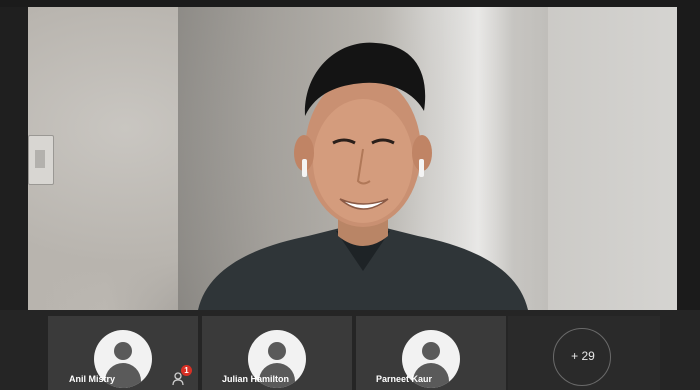 Image resolution: width=700 pixels, height=390 pixels. Describe the element at coordinates (350, 3) in the screenshot. I see `window-top-edge` at that location.